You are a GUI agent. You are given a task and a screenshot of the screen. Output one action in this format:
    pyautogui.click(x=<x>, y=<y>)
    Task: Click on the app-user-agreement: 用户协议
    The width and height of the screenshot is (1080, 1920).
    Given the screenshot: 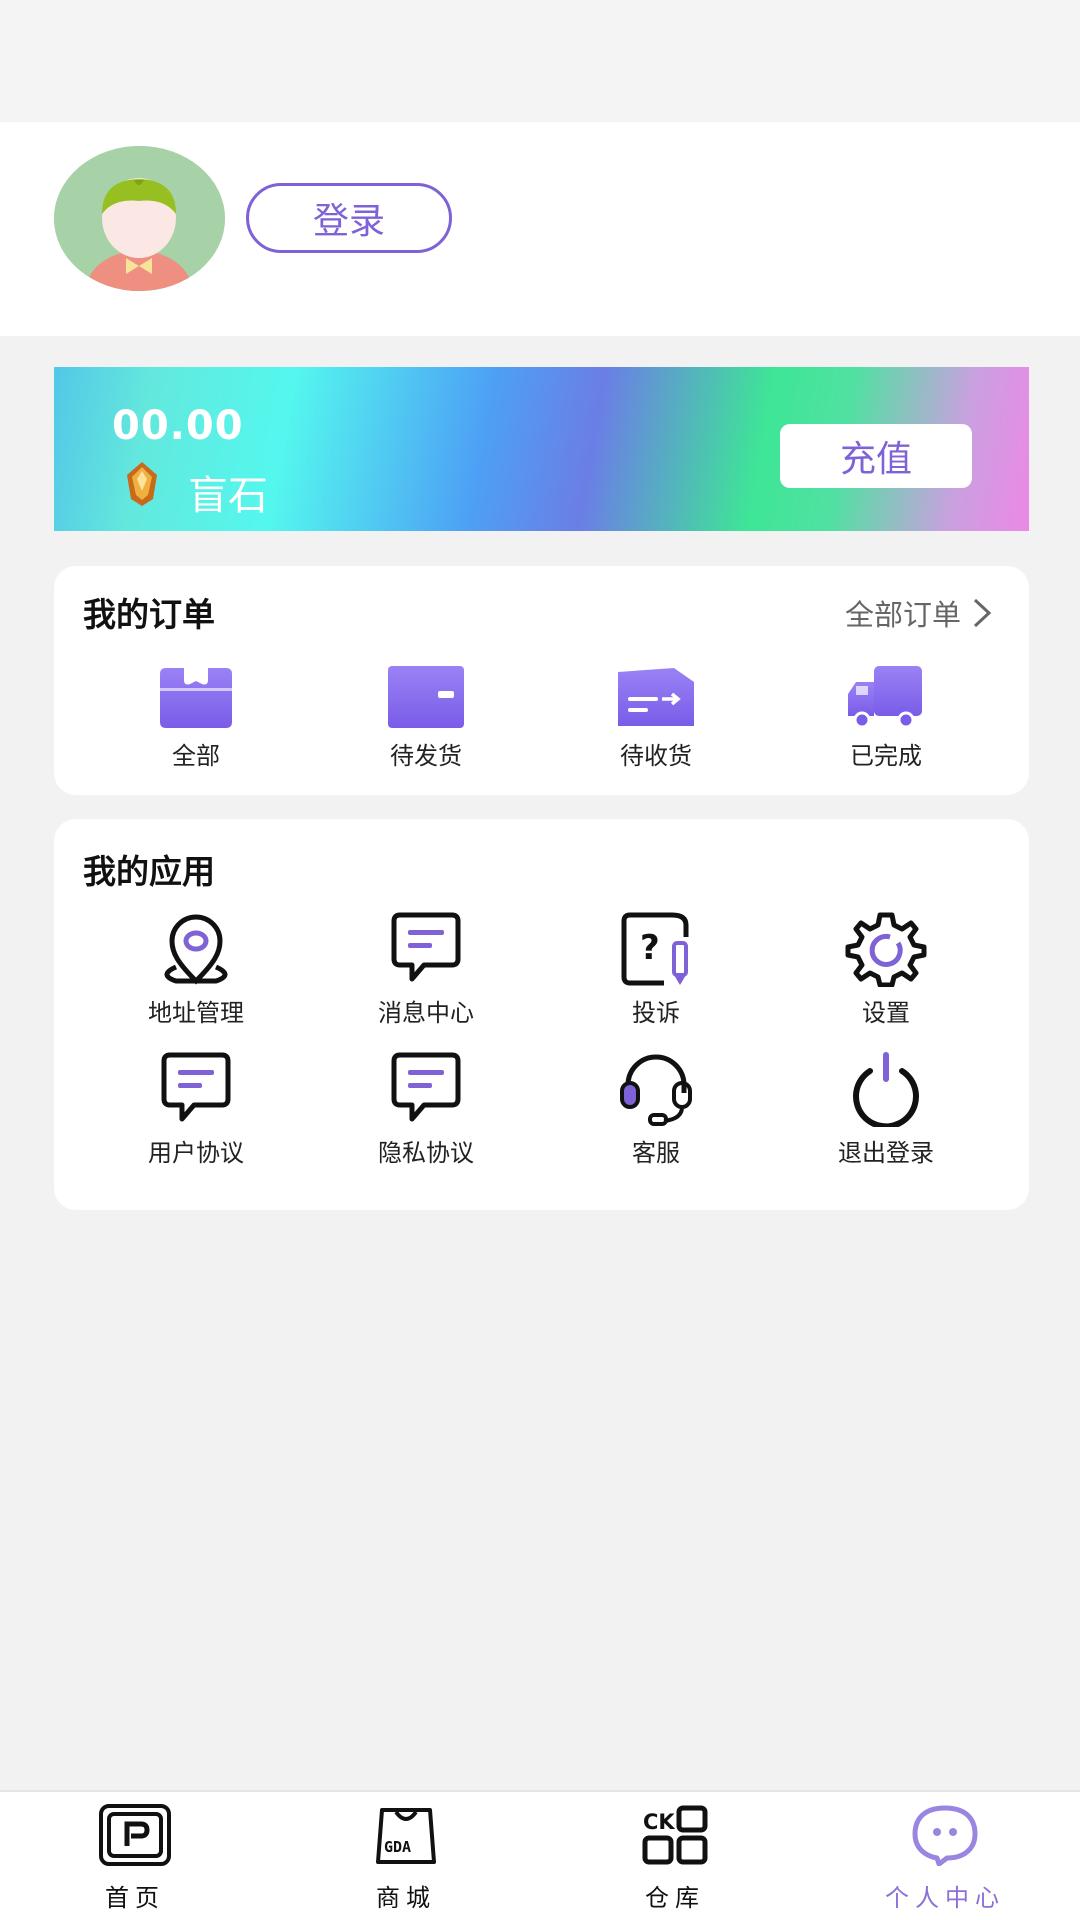 What is the action you would take?
    pyautogui.click(x=196, y=1109)
    